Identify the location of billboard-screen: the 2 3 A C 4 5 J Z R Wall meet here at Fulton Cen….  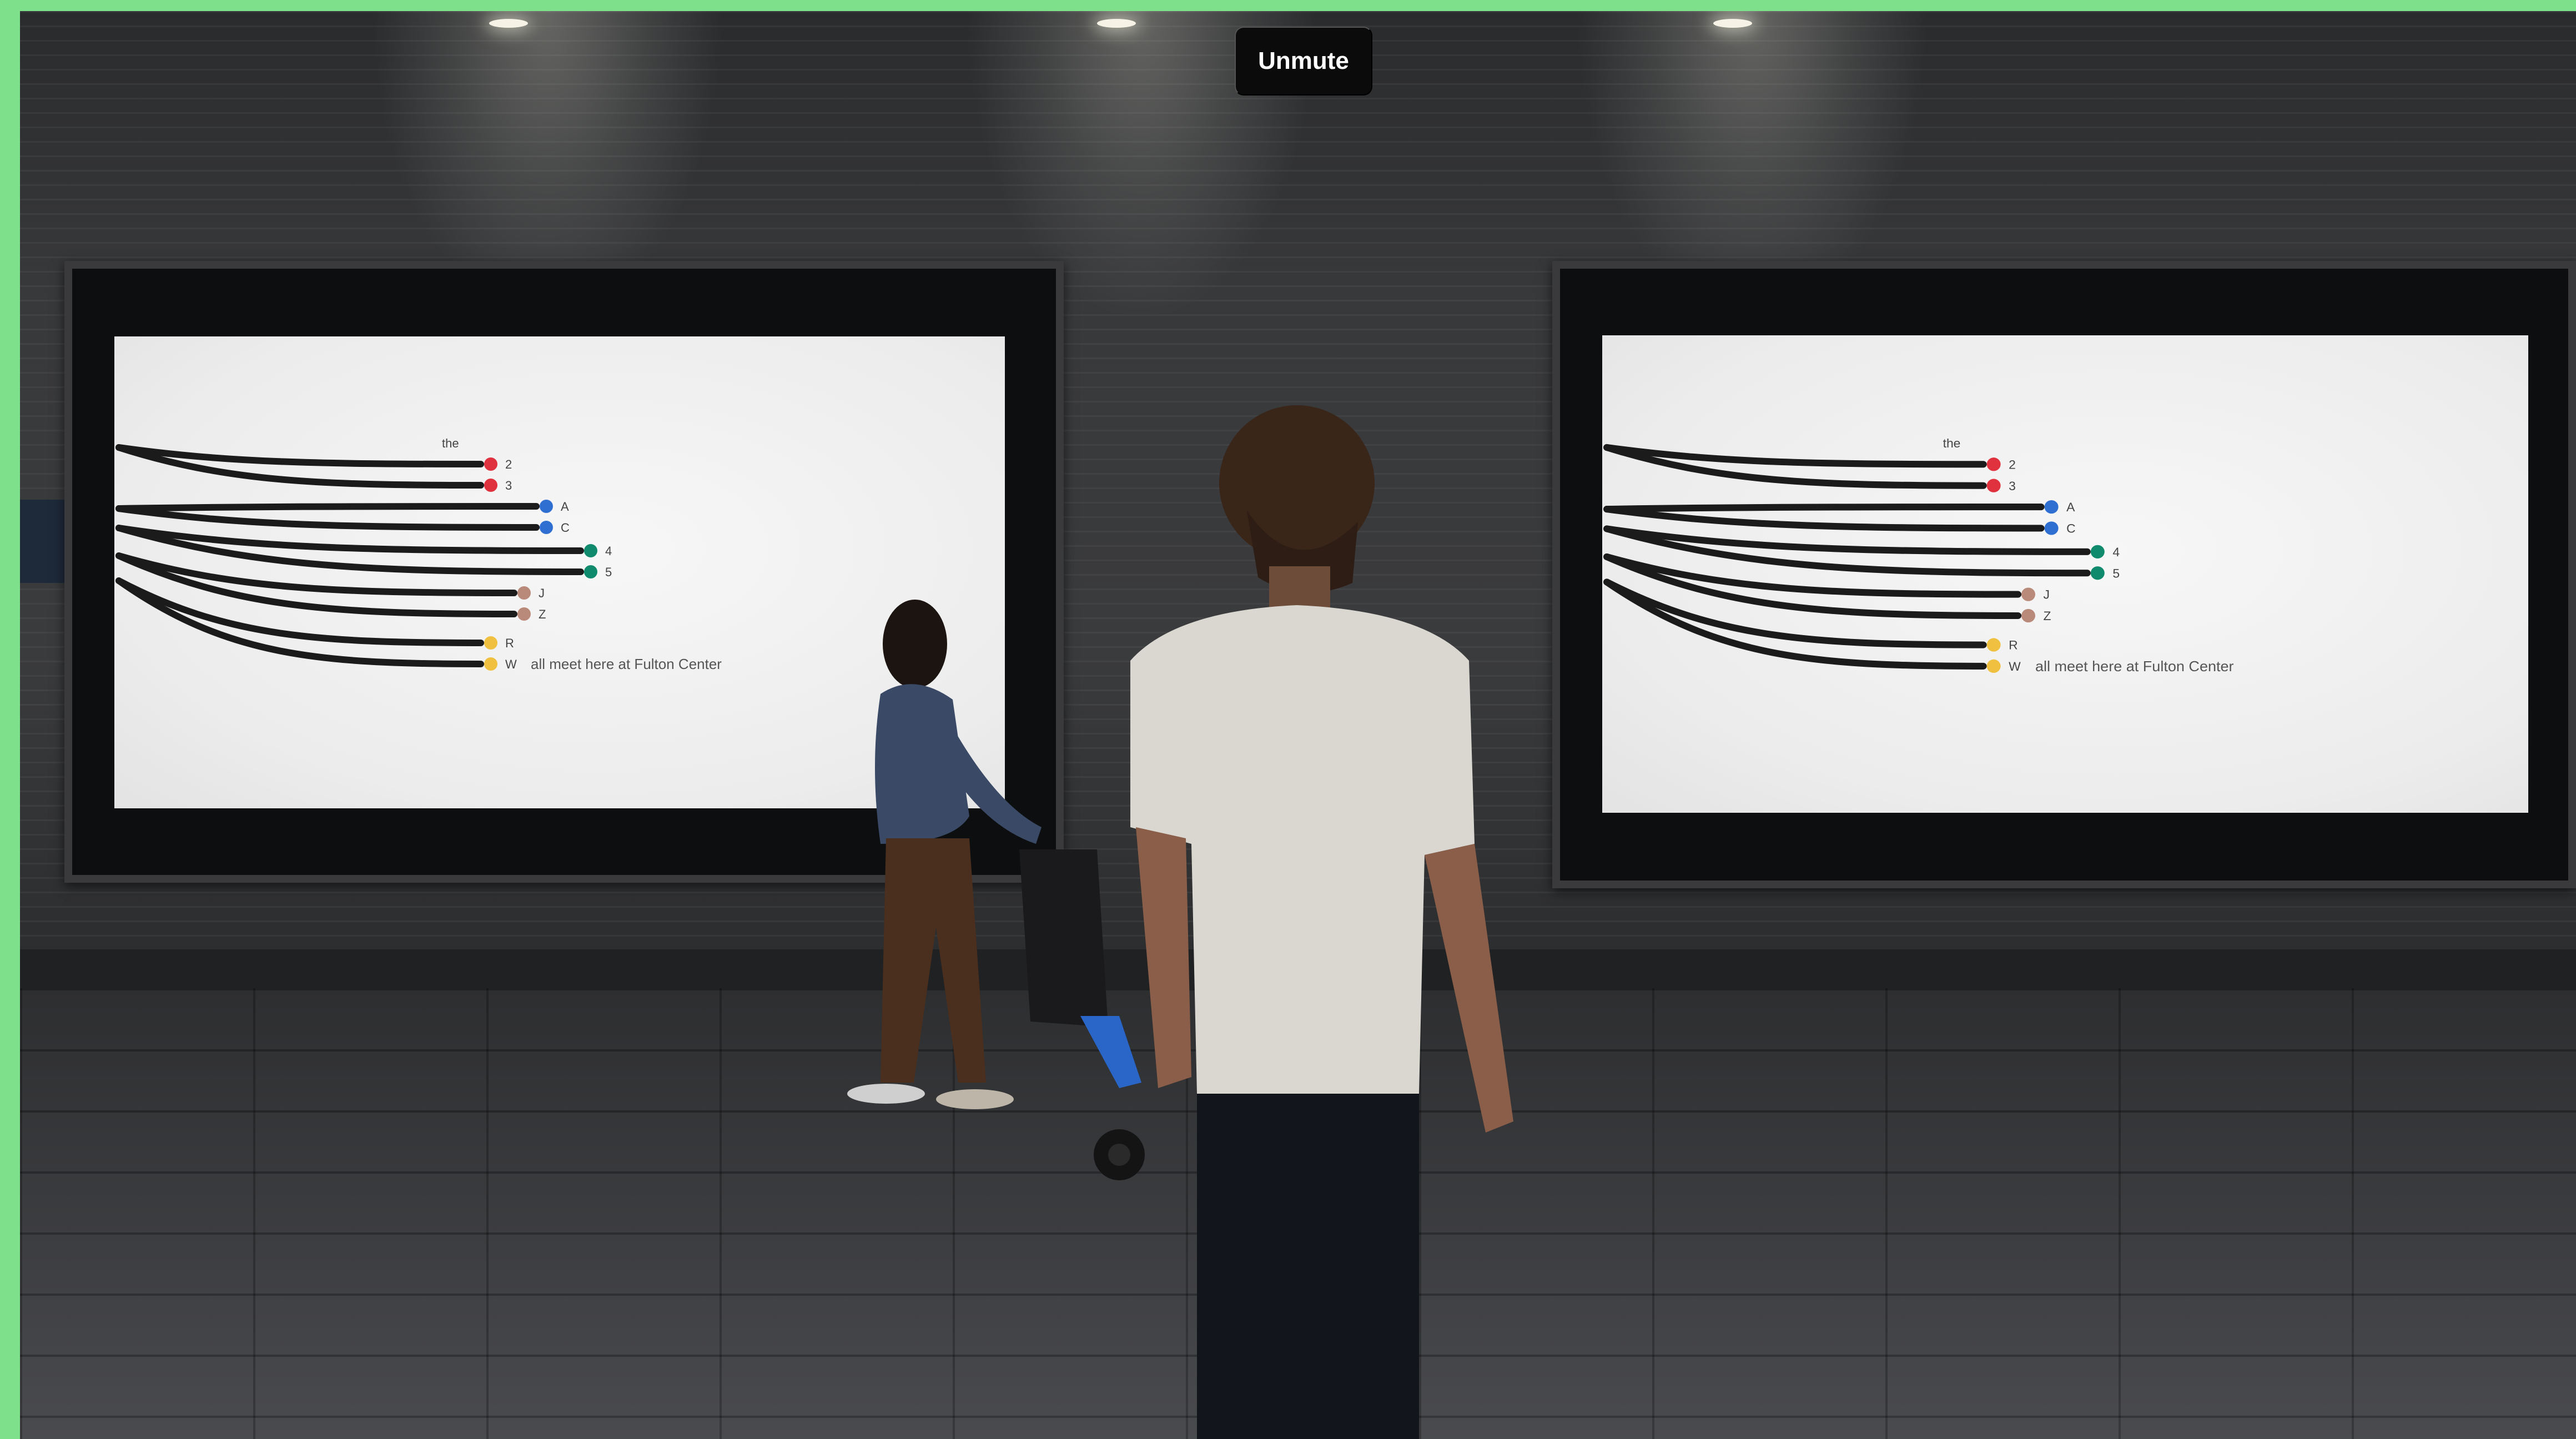
(2065, 574).